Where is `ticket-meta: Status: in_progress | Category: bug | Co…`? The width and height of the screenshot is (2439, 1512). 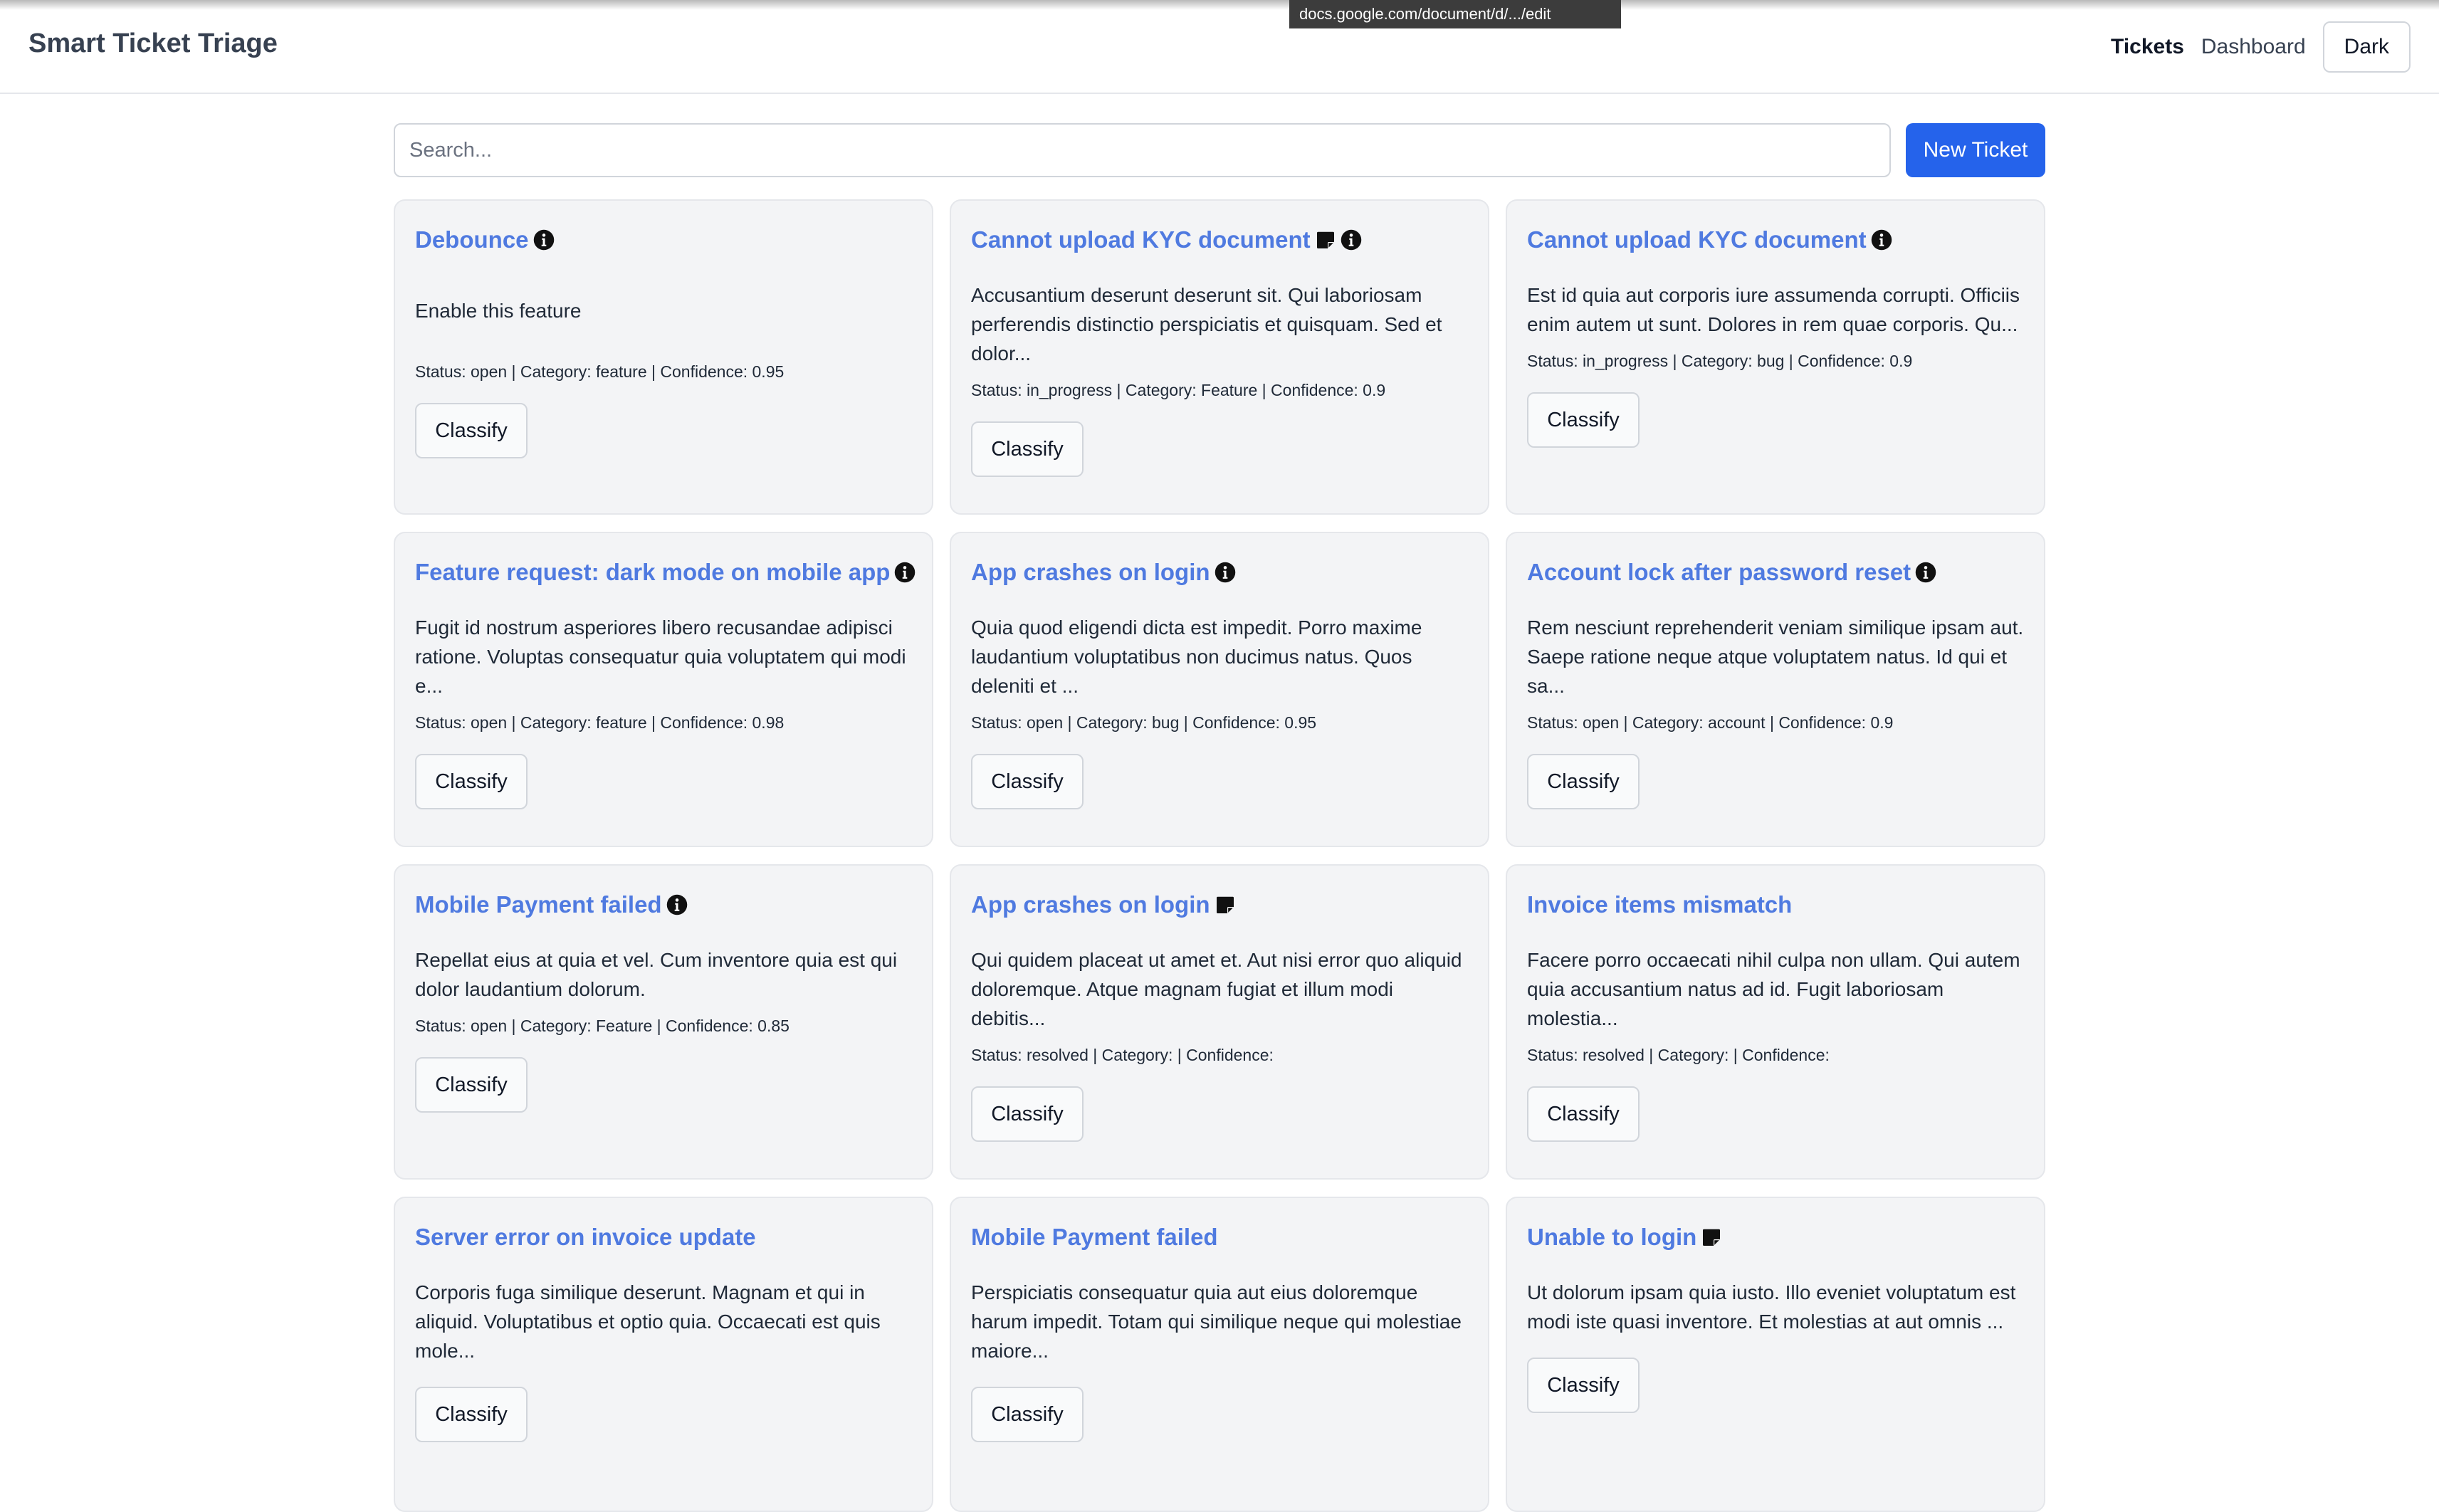 ticket-meta: Status: in_progress | Category: bug | Co… is located at coordinates (1720, 361).